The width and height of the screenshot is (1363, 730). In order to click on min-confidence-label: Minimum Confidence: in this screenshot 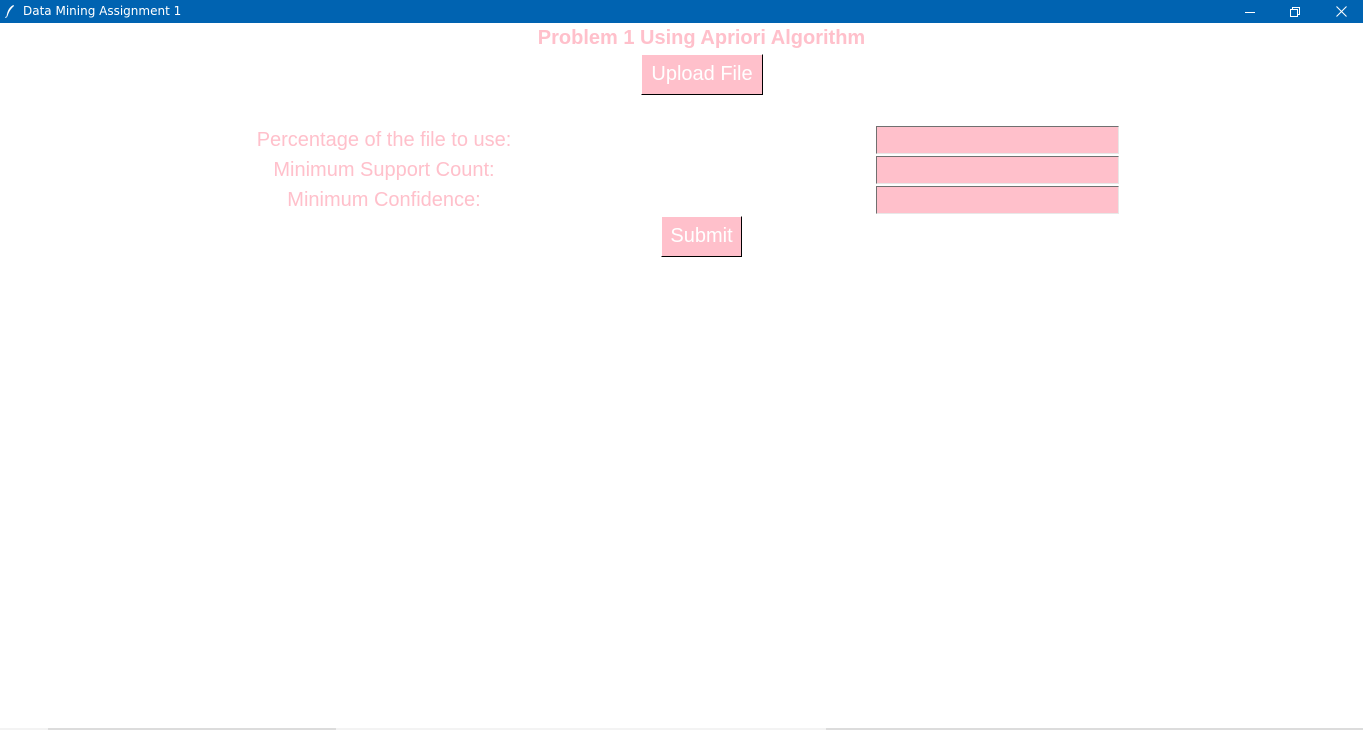, I will do `click(384, 200)`.